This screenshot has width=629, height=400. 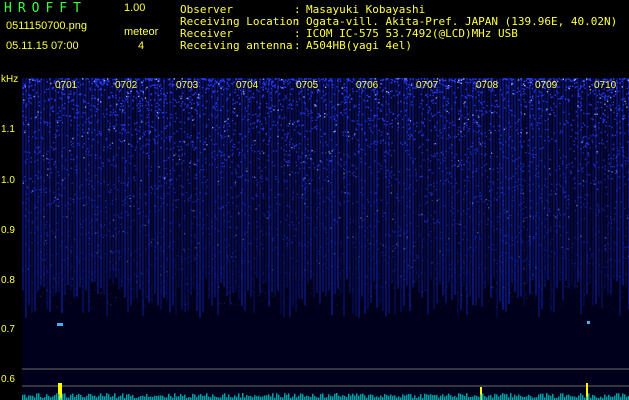 What do you see at coordinates (236, 45) in the screenshot?
I see `antenna-key: Receiving antenna` at bounding box center [236, 45].